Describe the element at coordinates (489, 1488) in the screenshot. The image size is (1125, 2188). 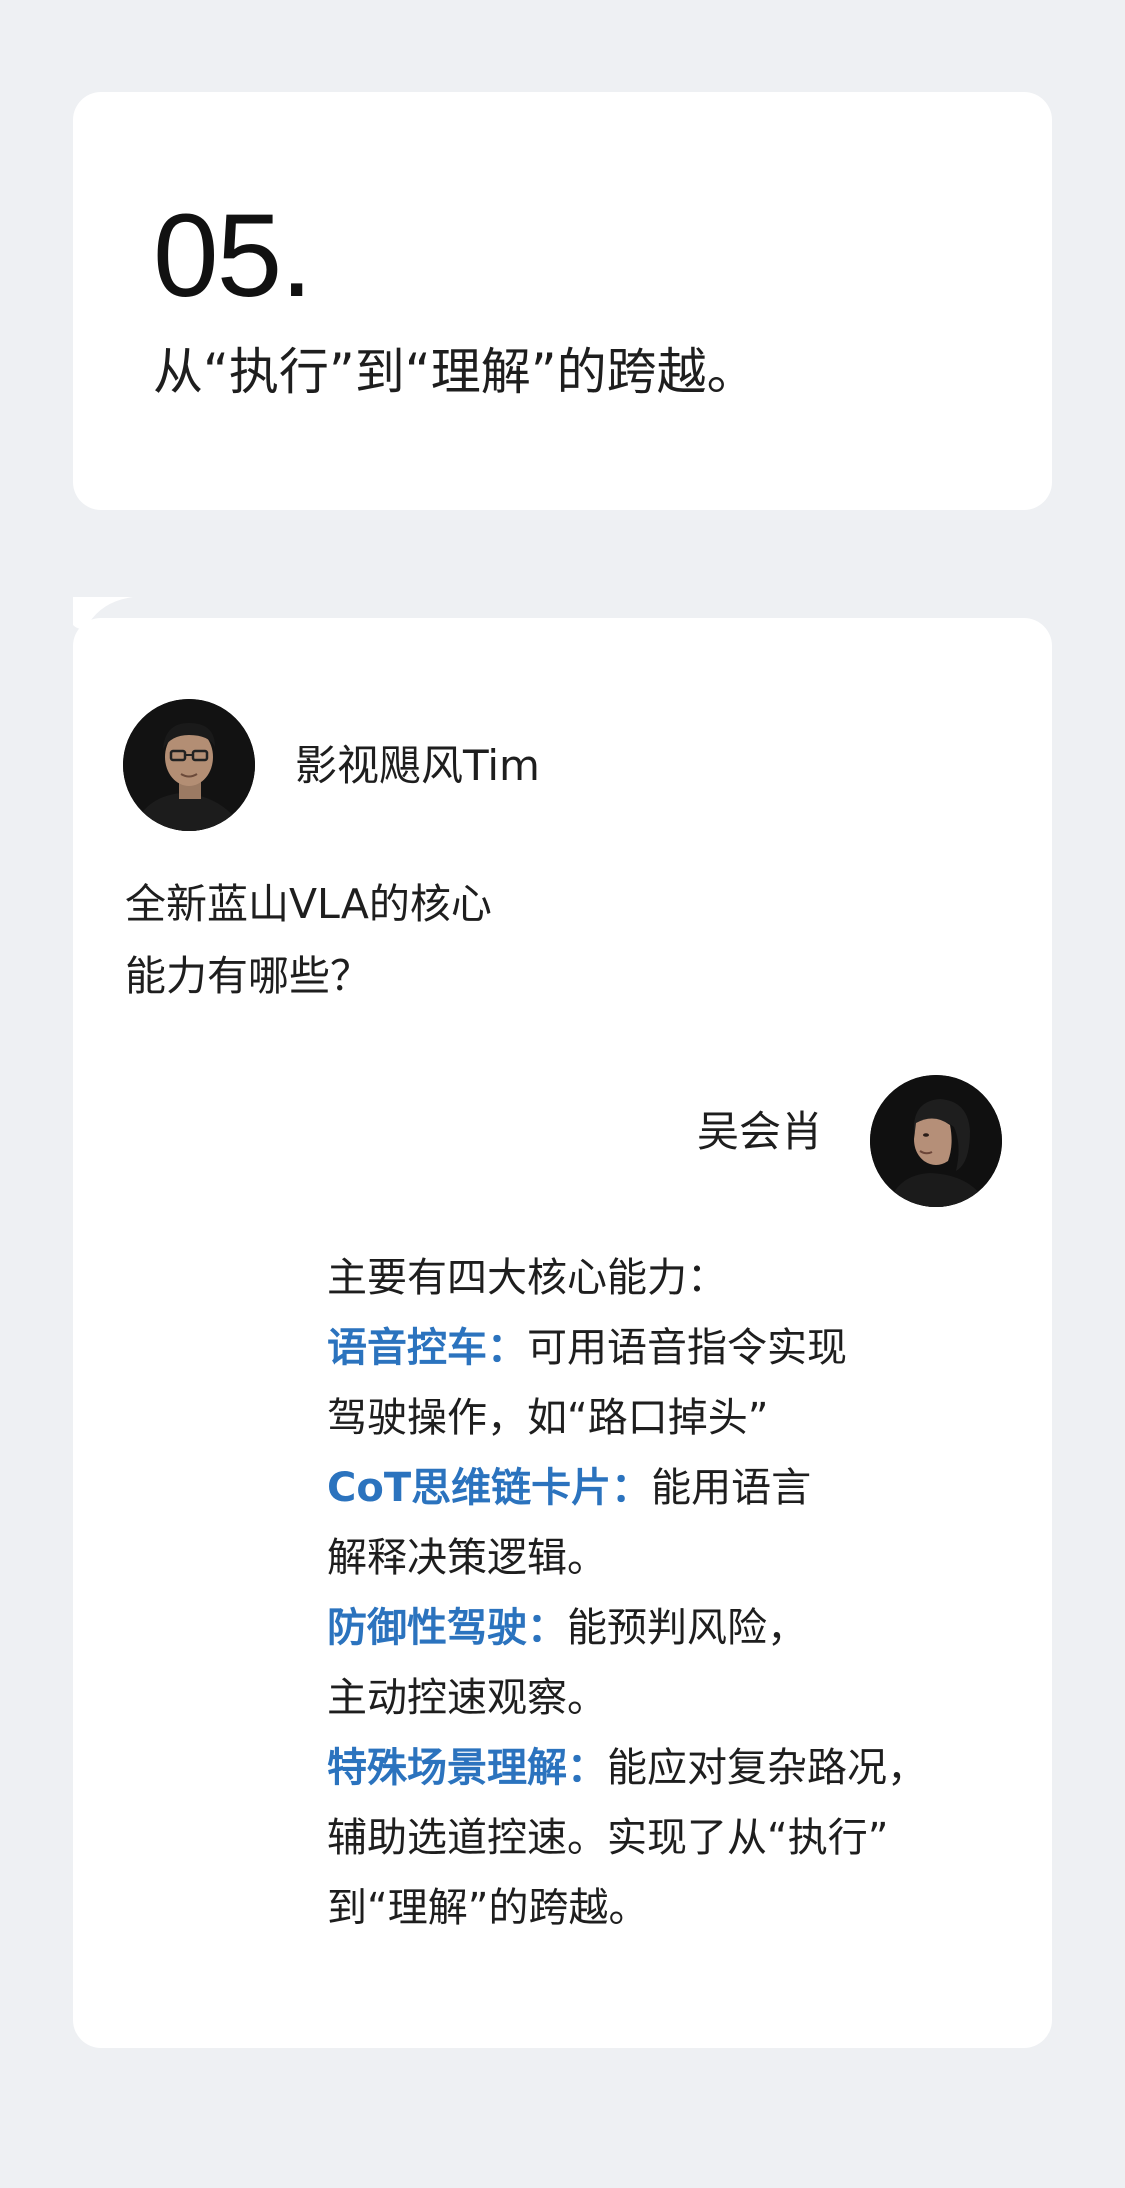
I see `answer-item-label: CoT思维链卡片：` at that location.